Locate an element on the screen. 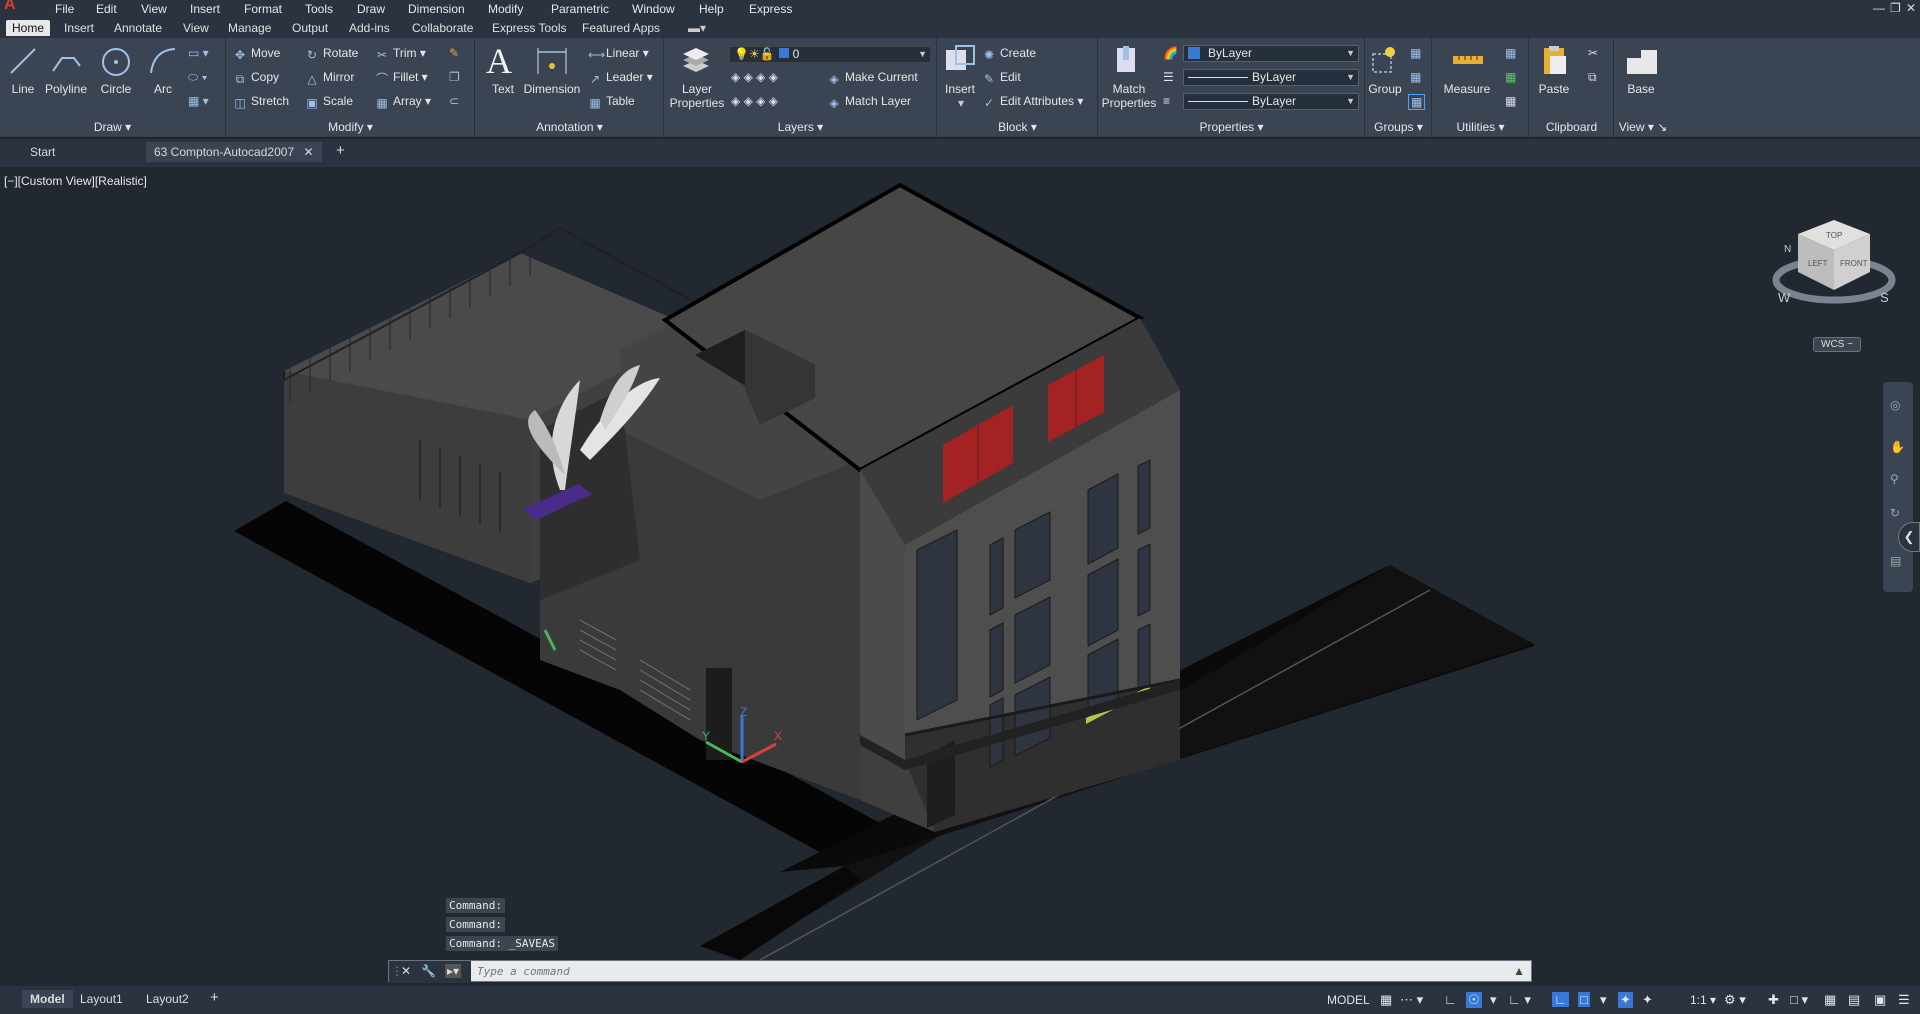 This screenshot has width=1920, height=1014. polyline-button: Polyline is located at coordinates (66, 89).